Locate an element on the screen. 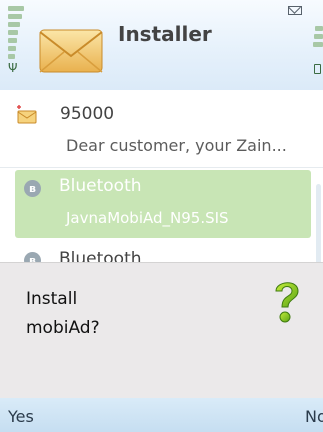  bluetooth-icon: ʙ is located at coordinates (32, 188).